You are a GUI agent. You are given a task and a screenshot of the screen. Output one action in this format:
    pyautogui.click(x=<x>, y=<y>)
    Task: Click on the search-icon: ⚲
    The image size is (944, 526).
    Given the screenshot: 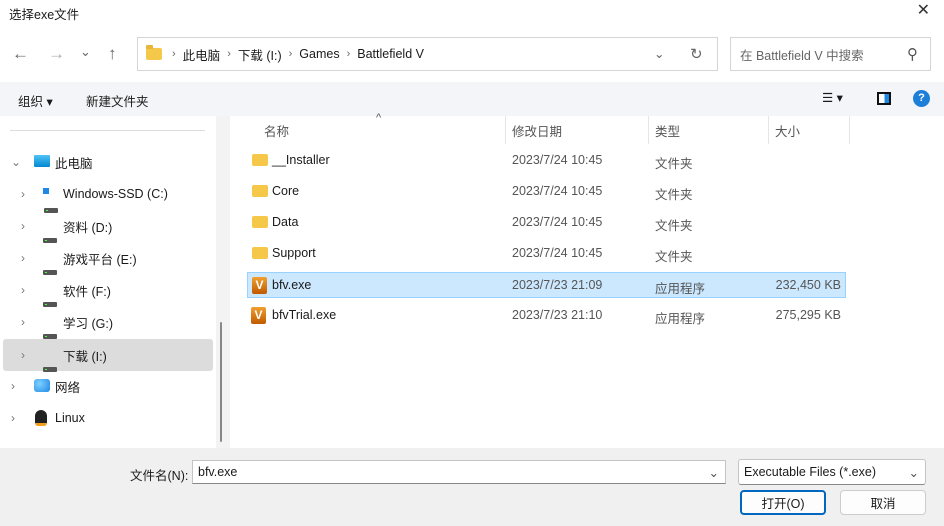 What is the action you would take?
    pyautogui.click(x=912, y=54)
    